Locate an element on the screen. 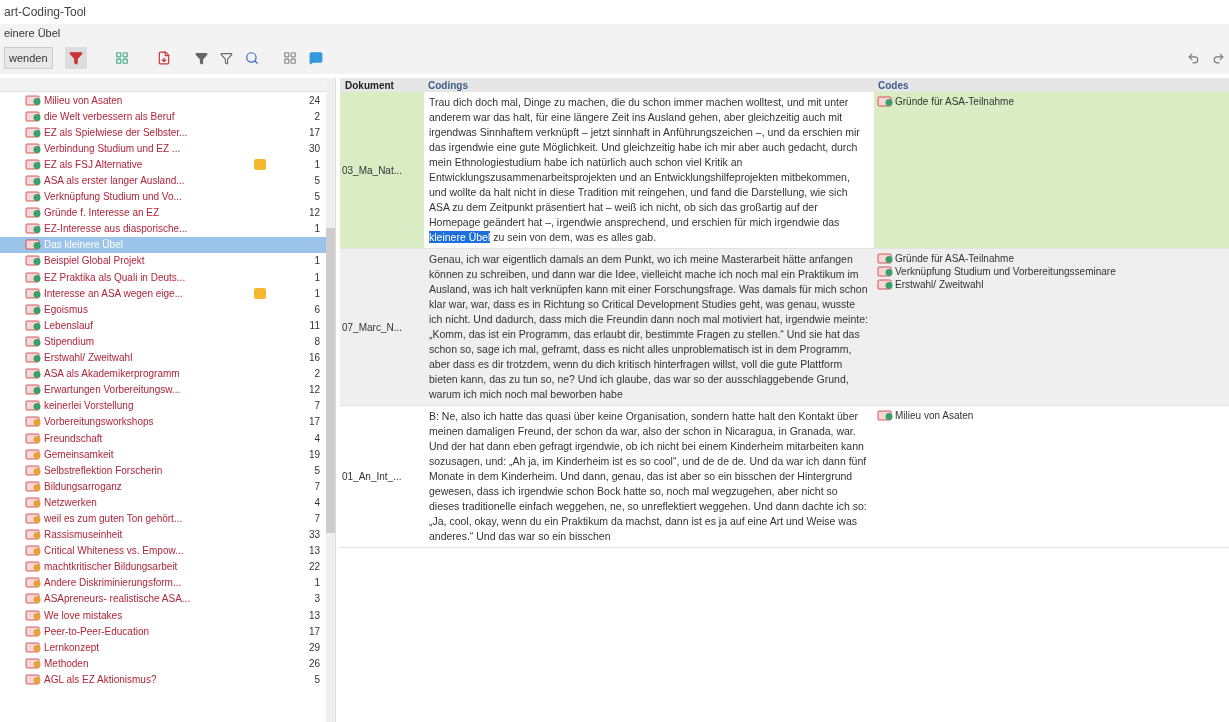 This screenshot has height=722, width=1229. code-count: 7 is located at coordinates (317, 486).